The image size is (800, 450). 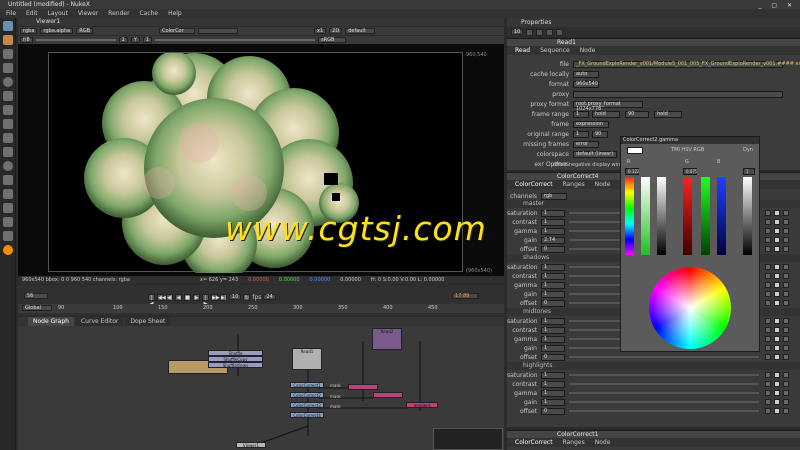 What do you see at coordinates (629, 216) in the screenshot?
I see `hue-slider` at bounding box center [629, 216].